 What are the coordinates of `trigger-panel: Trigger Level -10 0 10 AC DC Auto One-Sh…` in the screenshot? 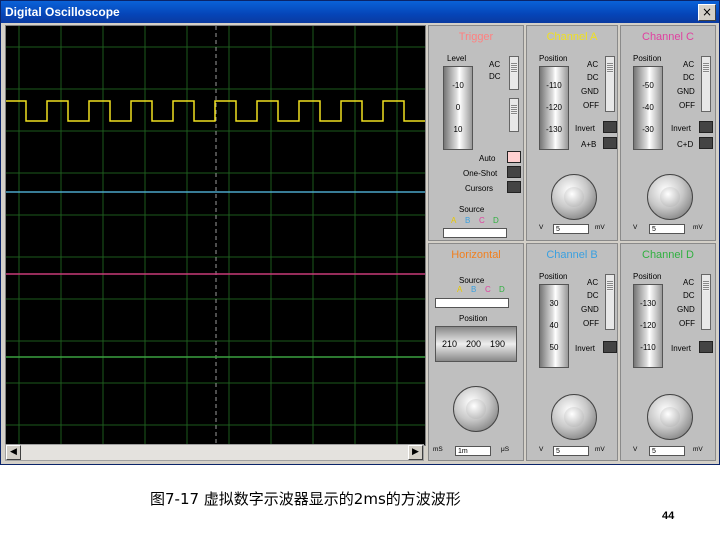 It's located at (476, 133).